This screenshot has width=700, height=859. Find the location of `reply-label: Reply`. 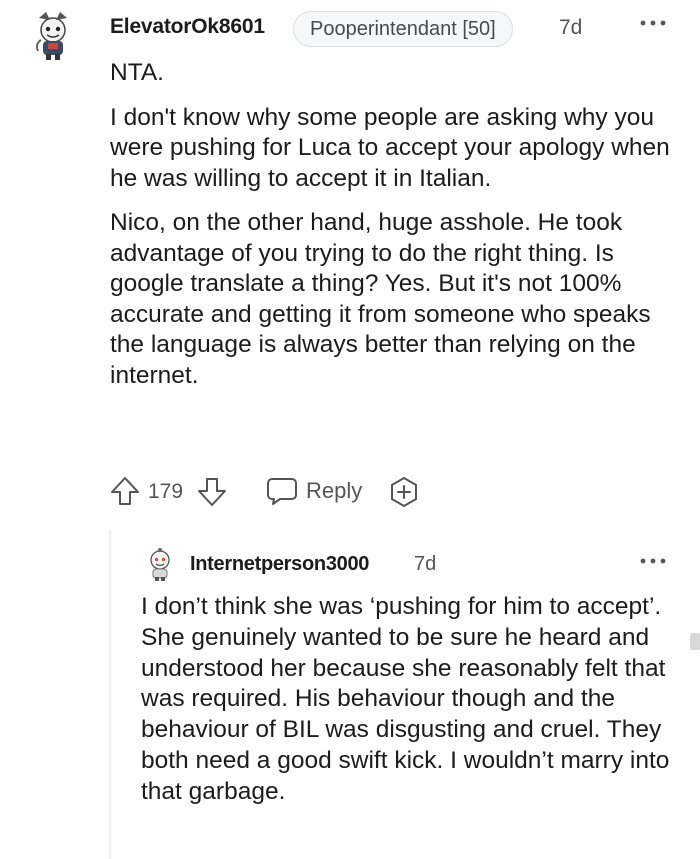

reply-label: Reply is located at coordinates (334, 490).